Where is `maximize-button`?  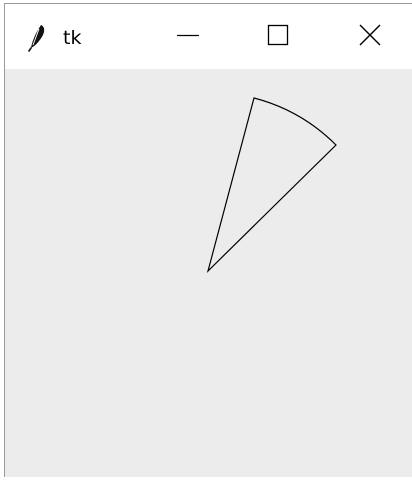 maximize-button is located at coordinates (278, 36).